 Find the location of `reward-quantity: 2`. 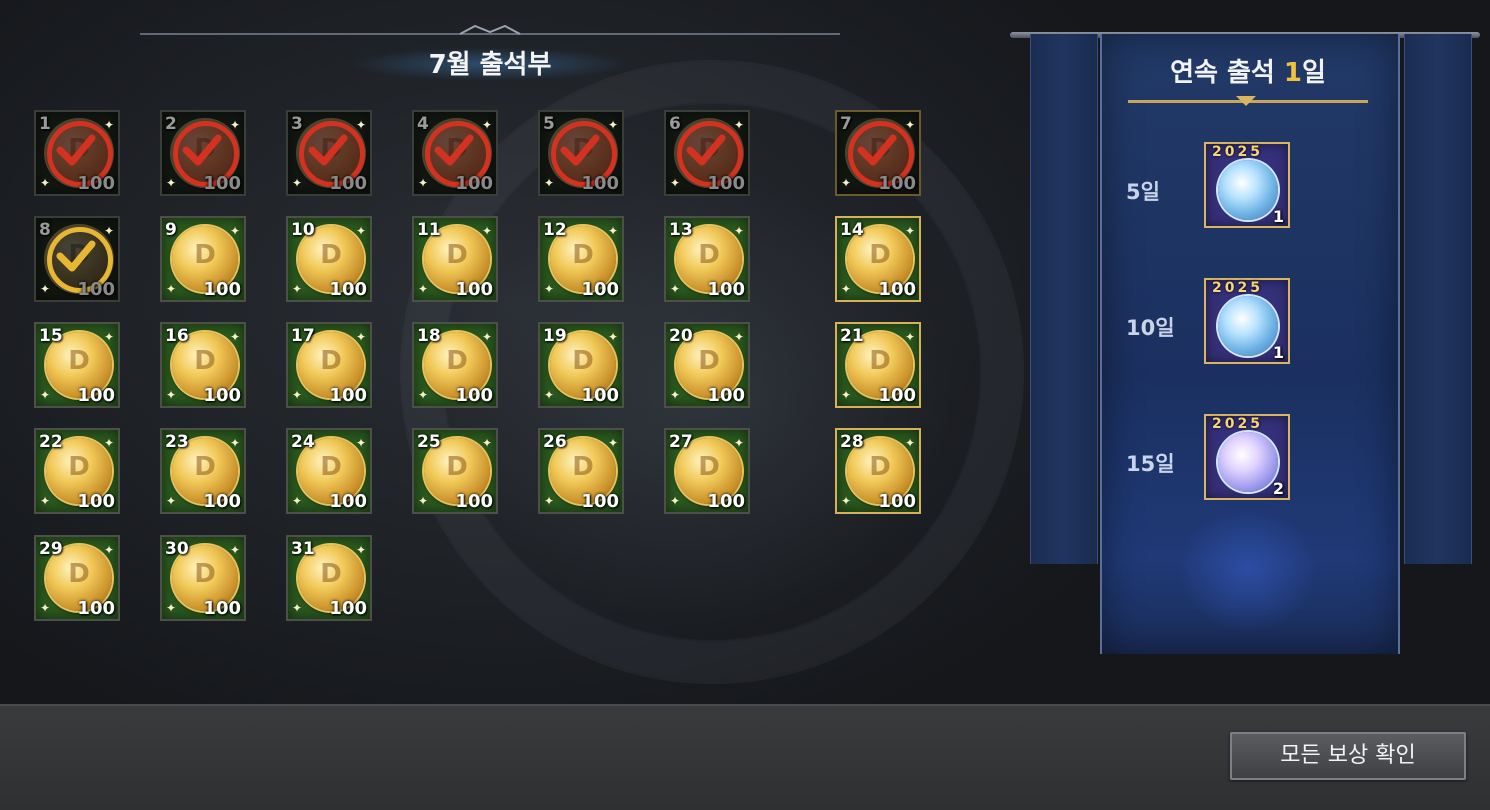

reward-quantity: 2 is located at coordinates (1278, 488).